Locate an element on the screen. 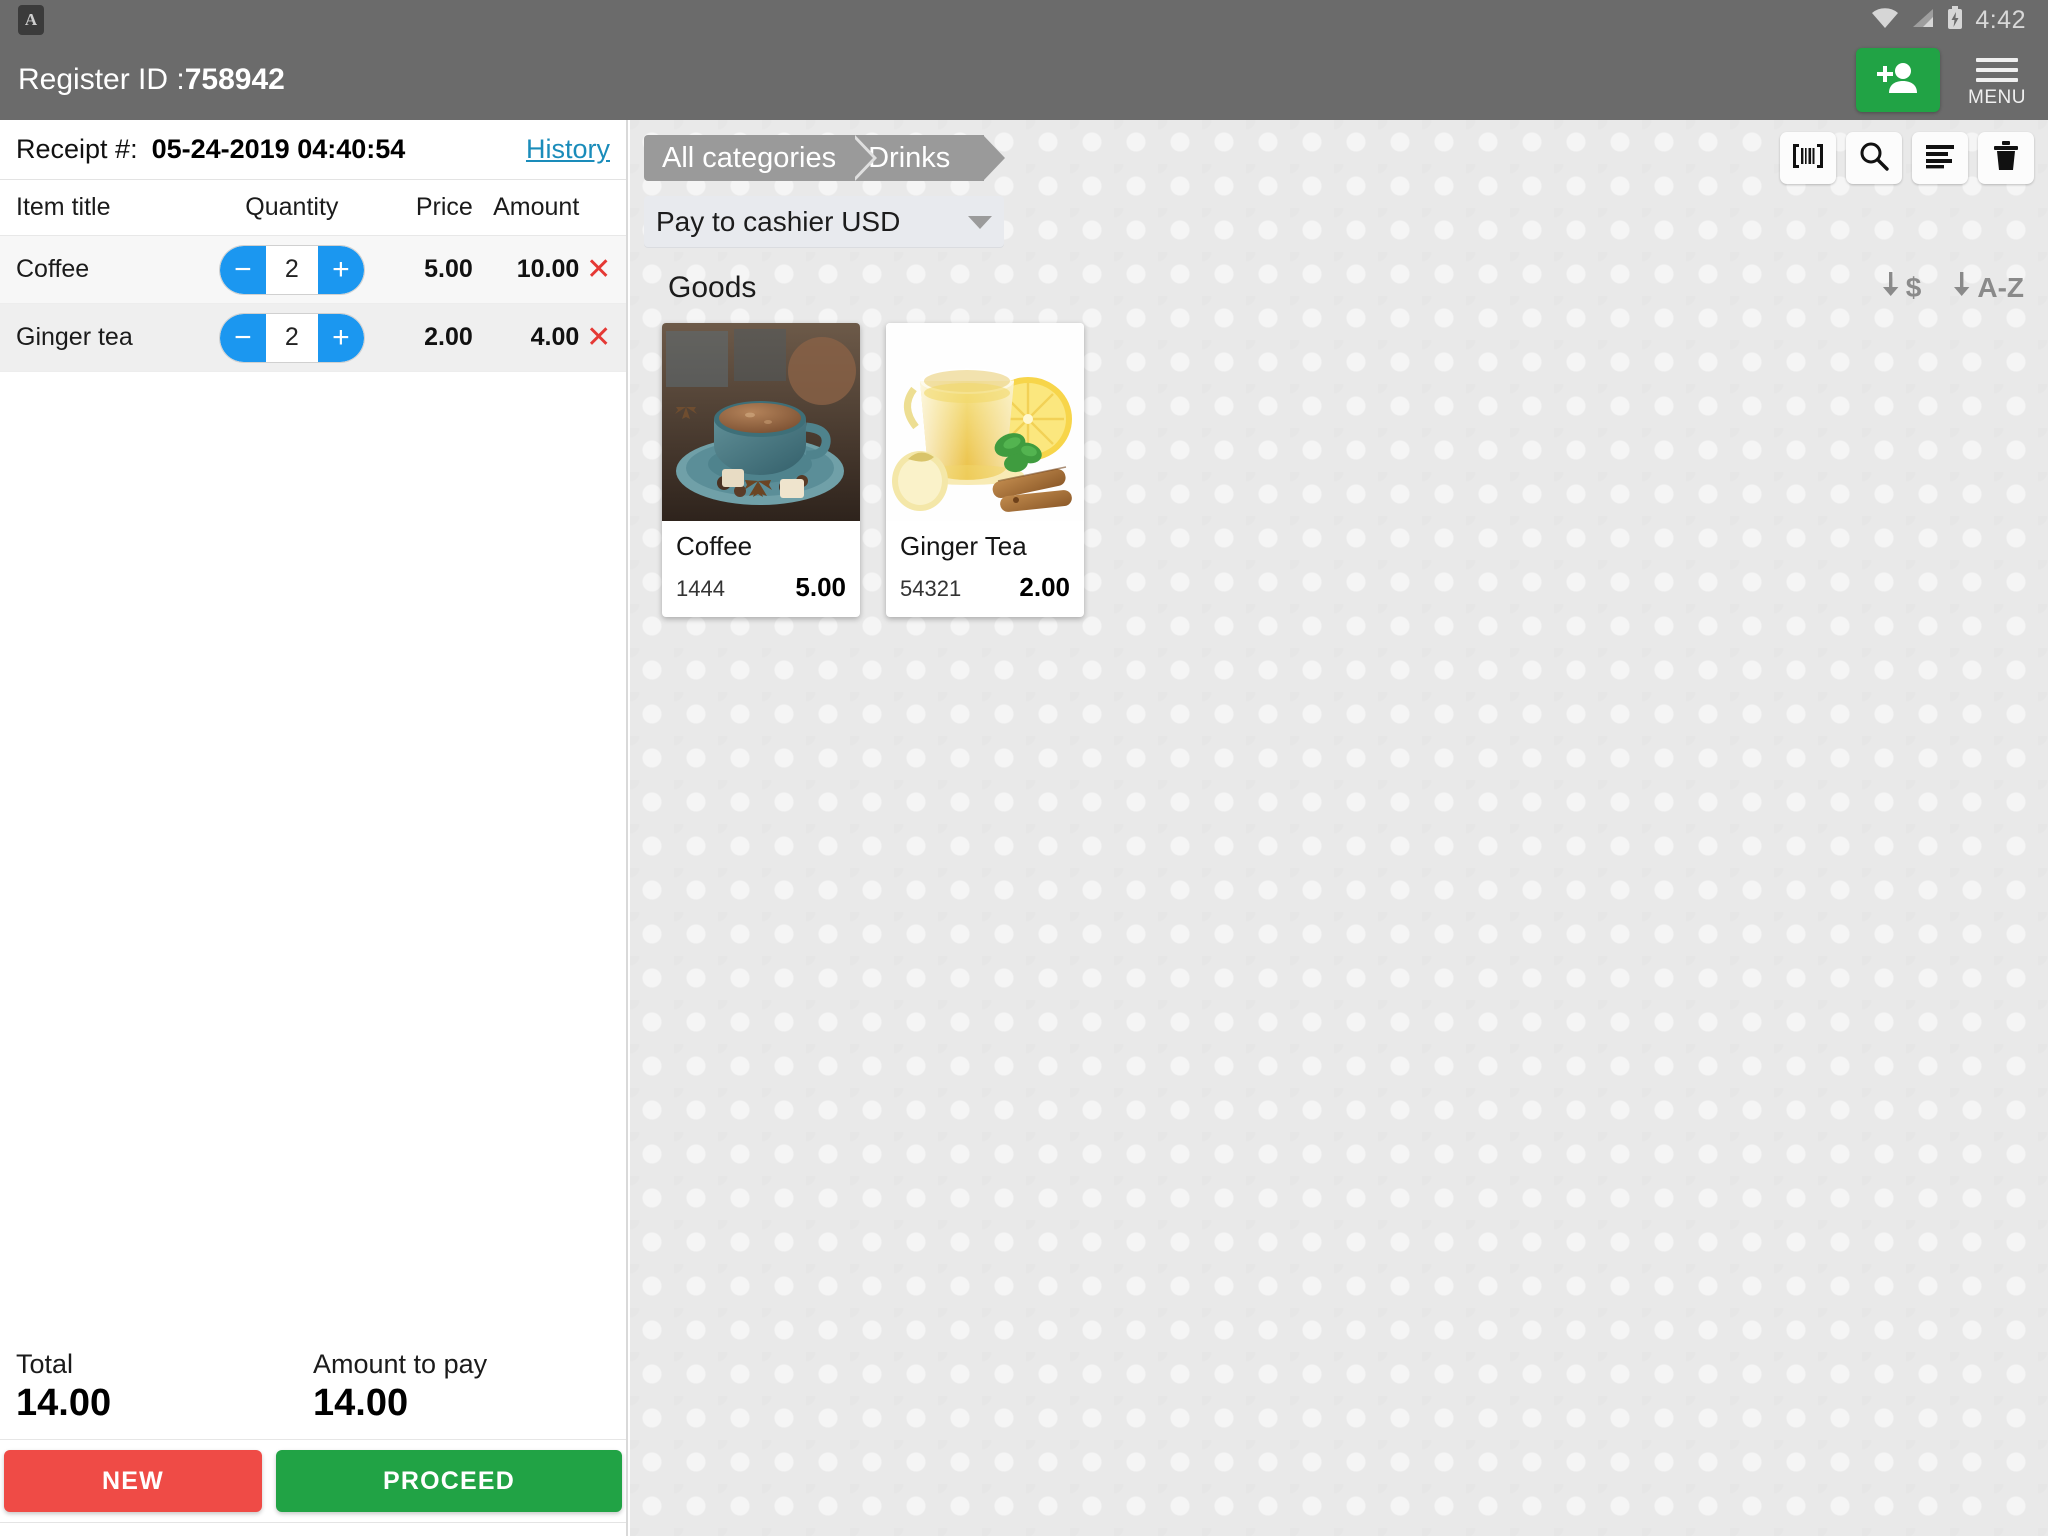 The height and width of the screenshot is (1536, 2048). app-header-actions: MENU is located at coordinates (1952, 80).